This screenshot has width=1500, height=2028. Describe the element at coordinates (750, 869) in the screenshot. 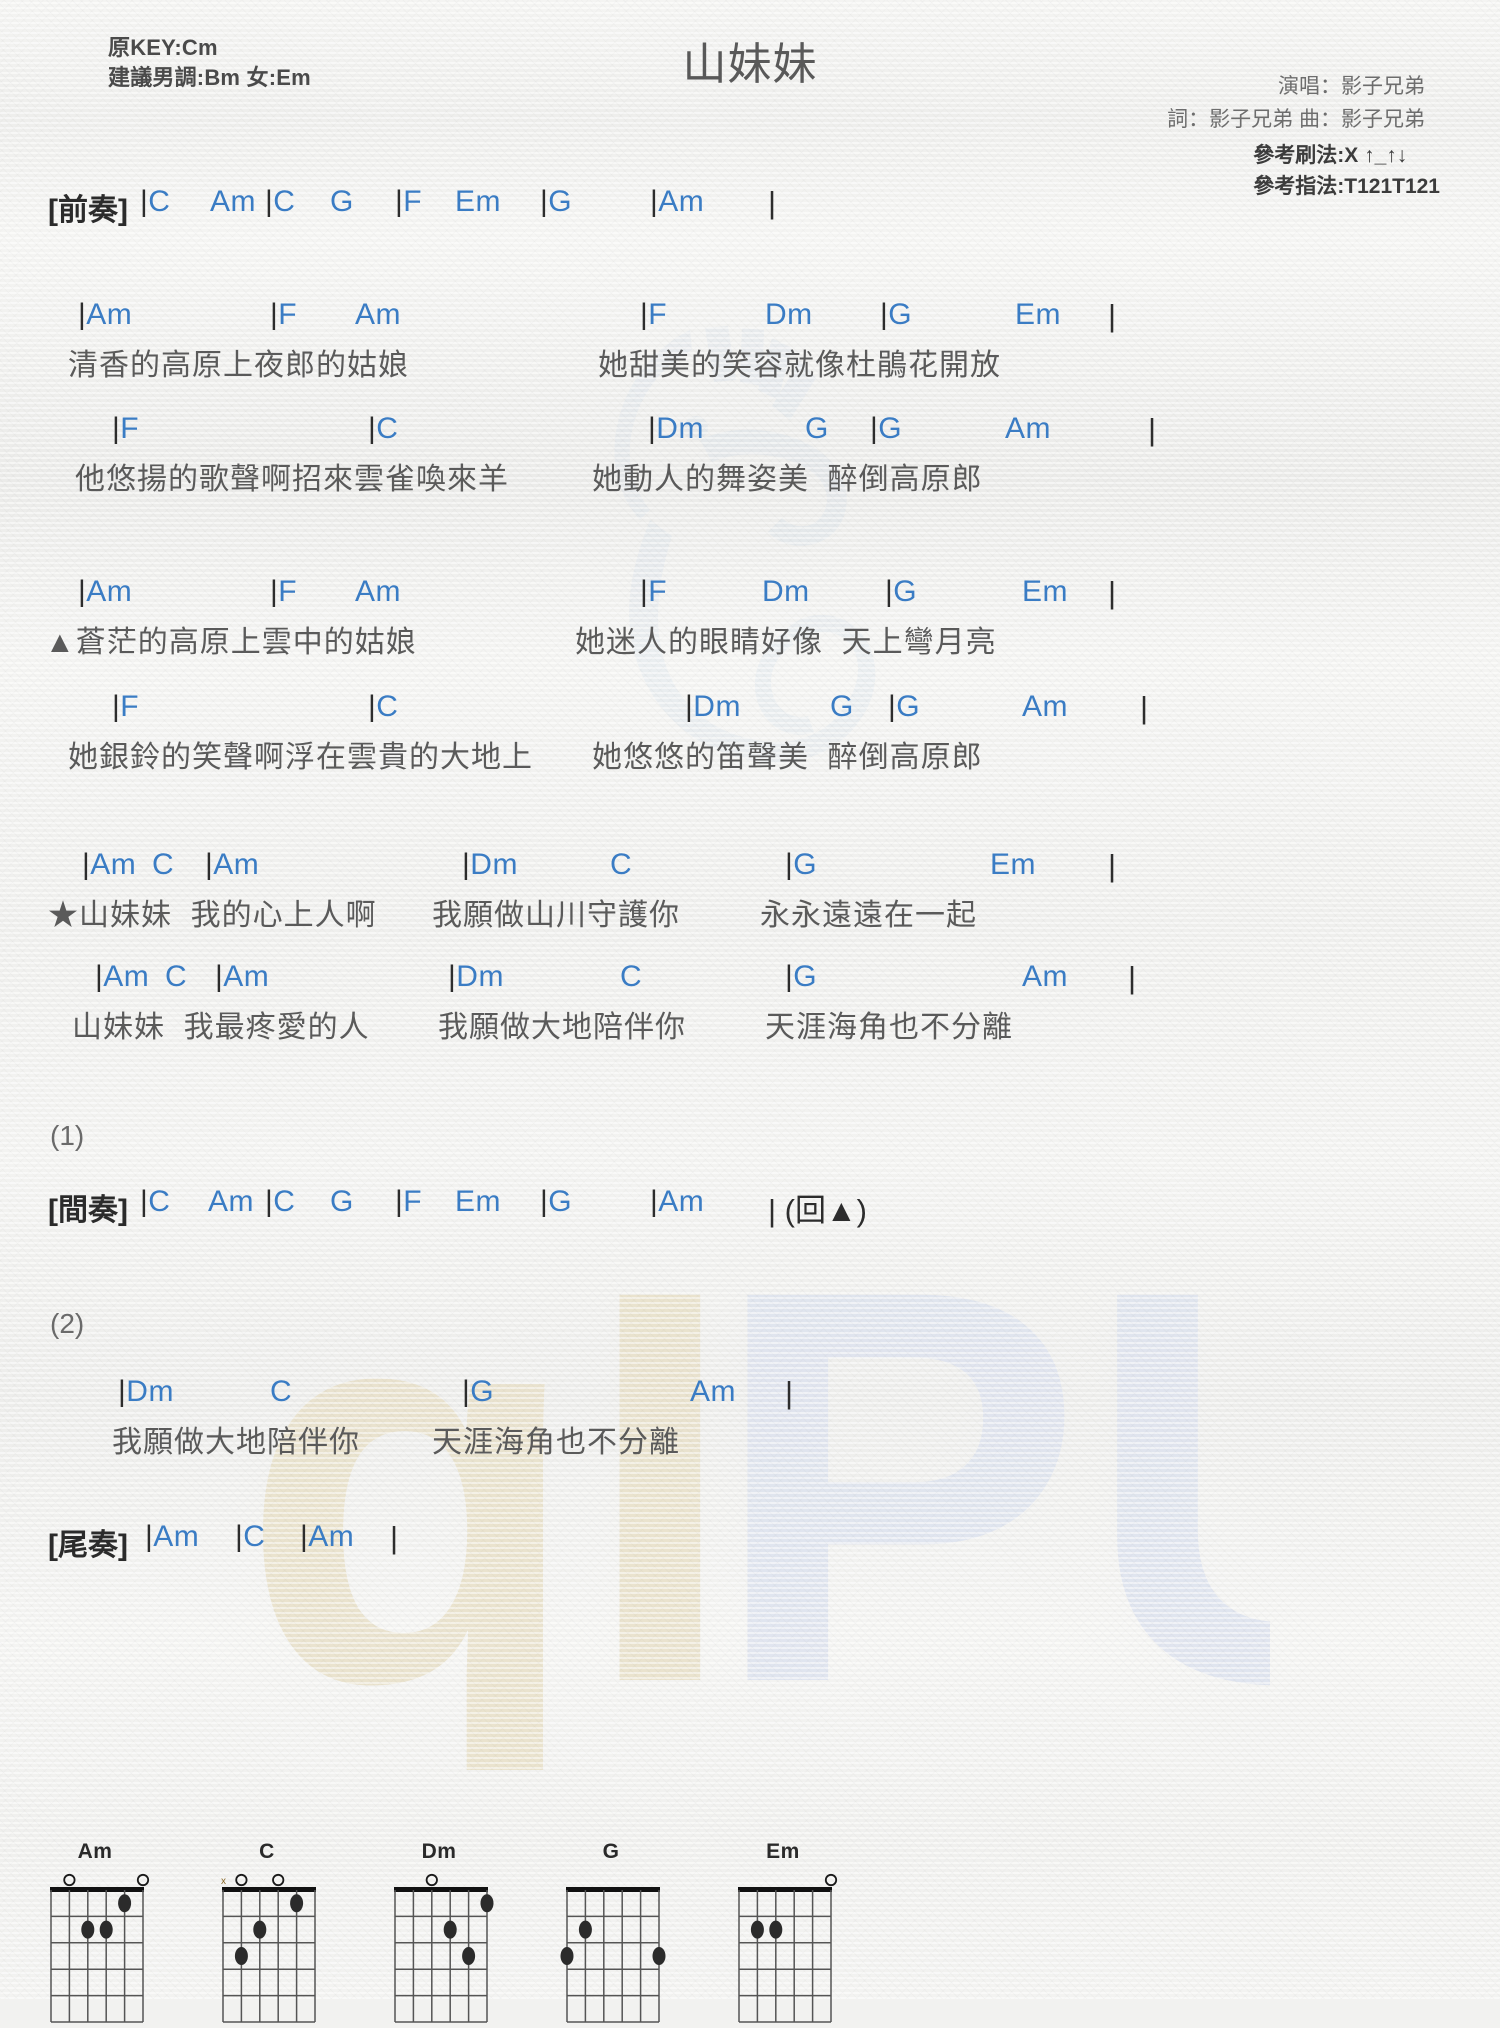

I see `chord-line: |Am C |Am |Dm C |G Em |` at that location.